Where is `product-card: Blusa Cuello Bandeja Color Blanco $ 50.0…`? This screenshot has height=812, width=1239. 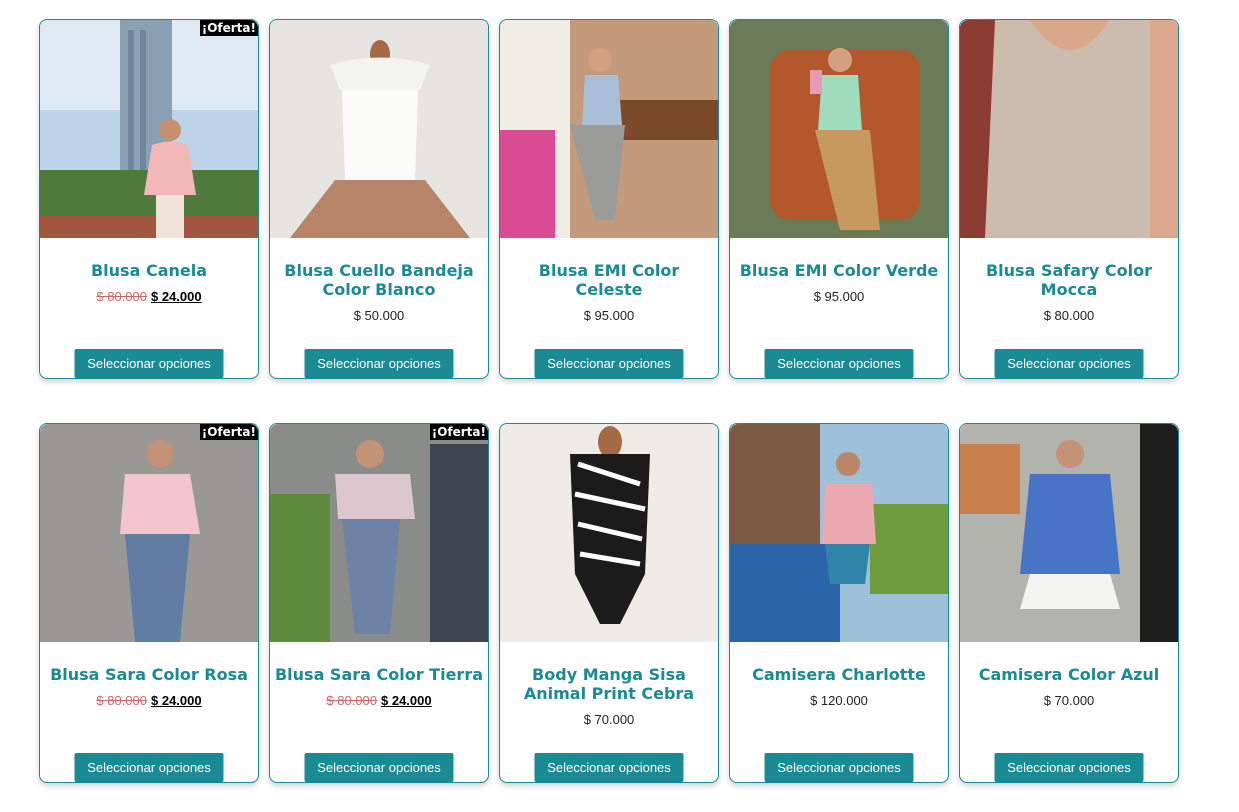
product-card: Blusa Cuello Bandeja Color Blanco $ 50.0… is located at coordinates (379, 199).